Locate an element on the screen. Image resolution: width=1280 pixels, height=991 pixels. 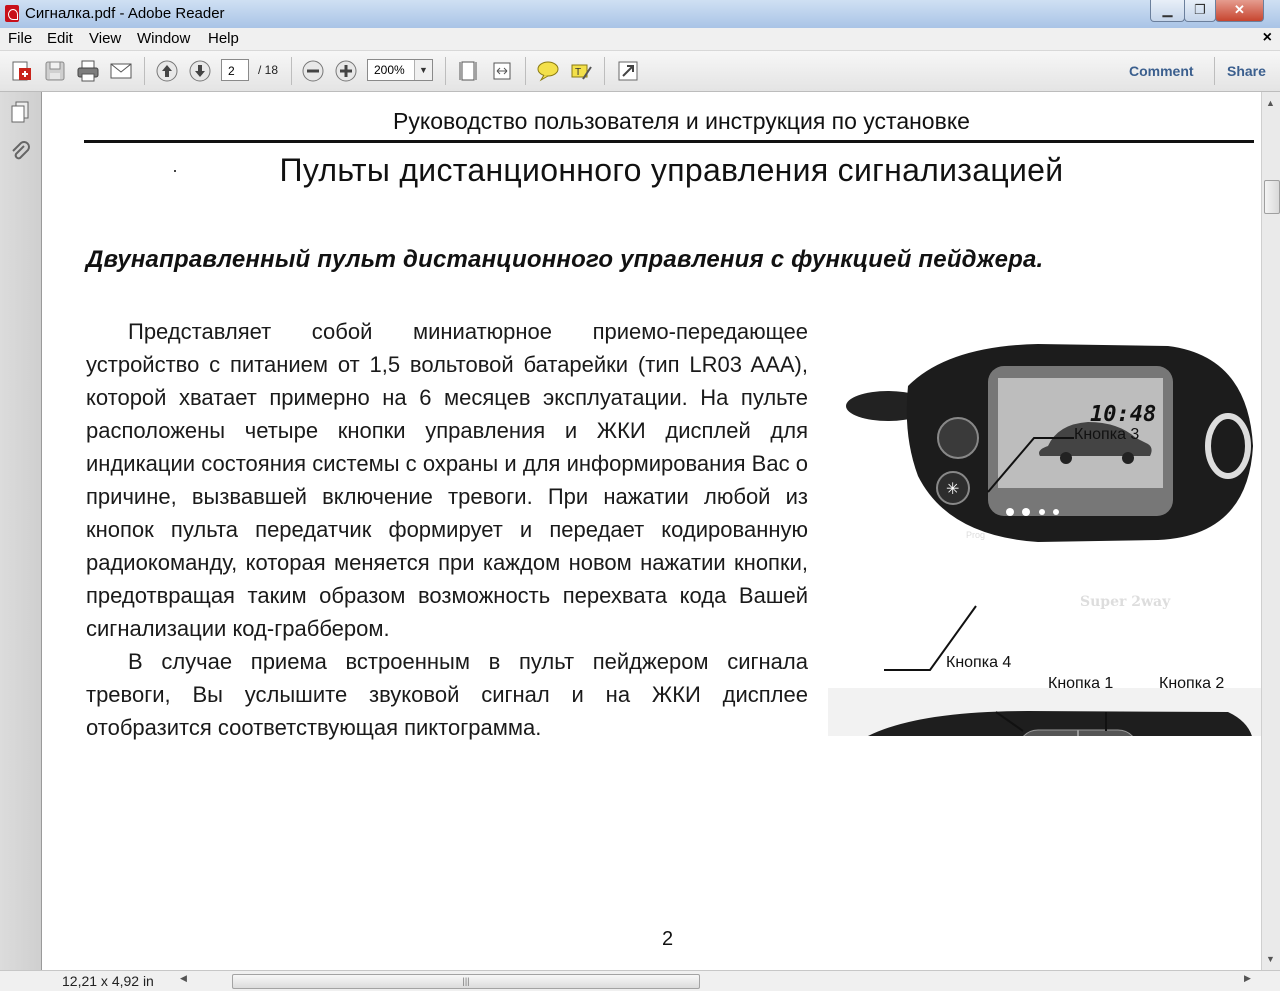
scroll-down-icon: ▼ is located at coordinates (1270, 959).